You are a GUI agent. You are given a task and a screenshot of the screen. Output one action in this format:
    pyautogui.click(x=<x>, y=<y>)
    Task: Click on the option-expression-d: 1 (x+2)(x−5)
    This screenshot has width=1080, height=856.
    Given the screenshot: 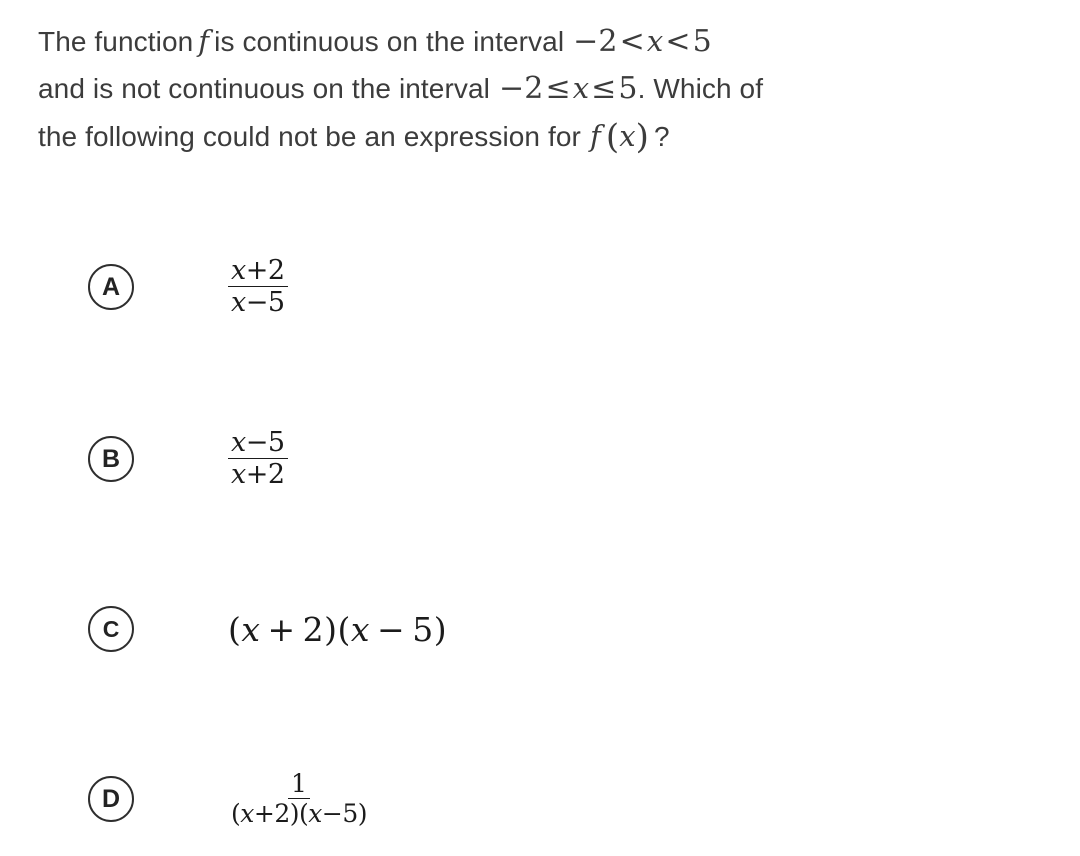 What is the action you would take?
    pyautogui.click(x=299, y=799)
    